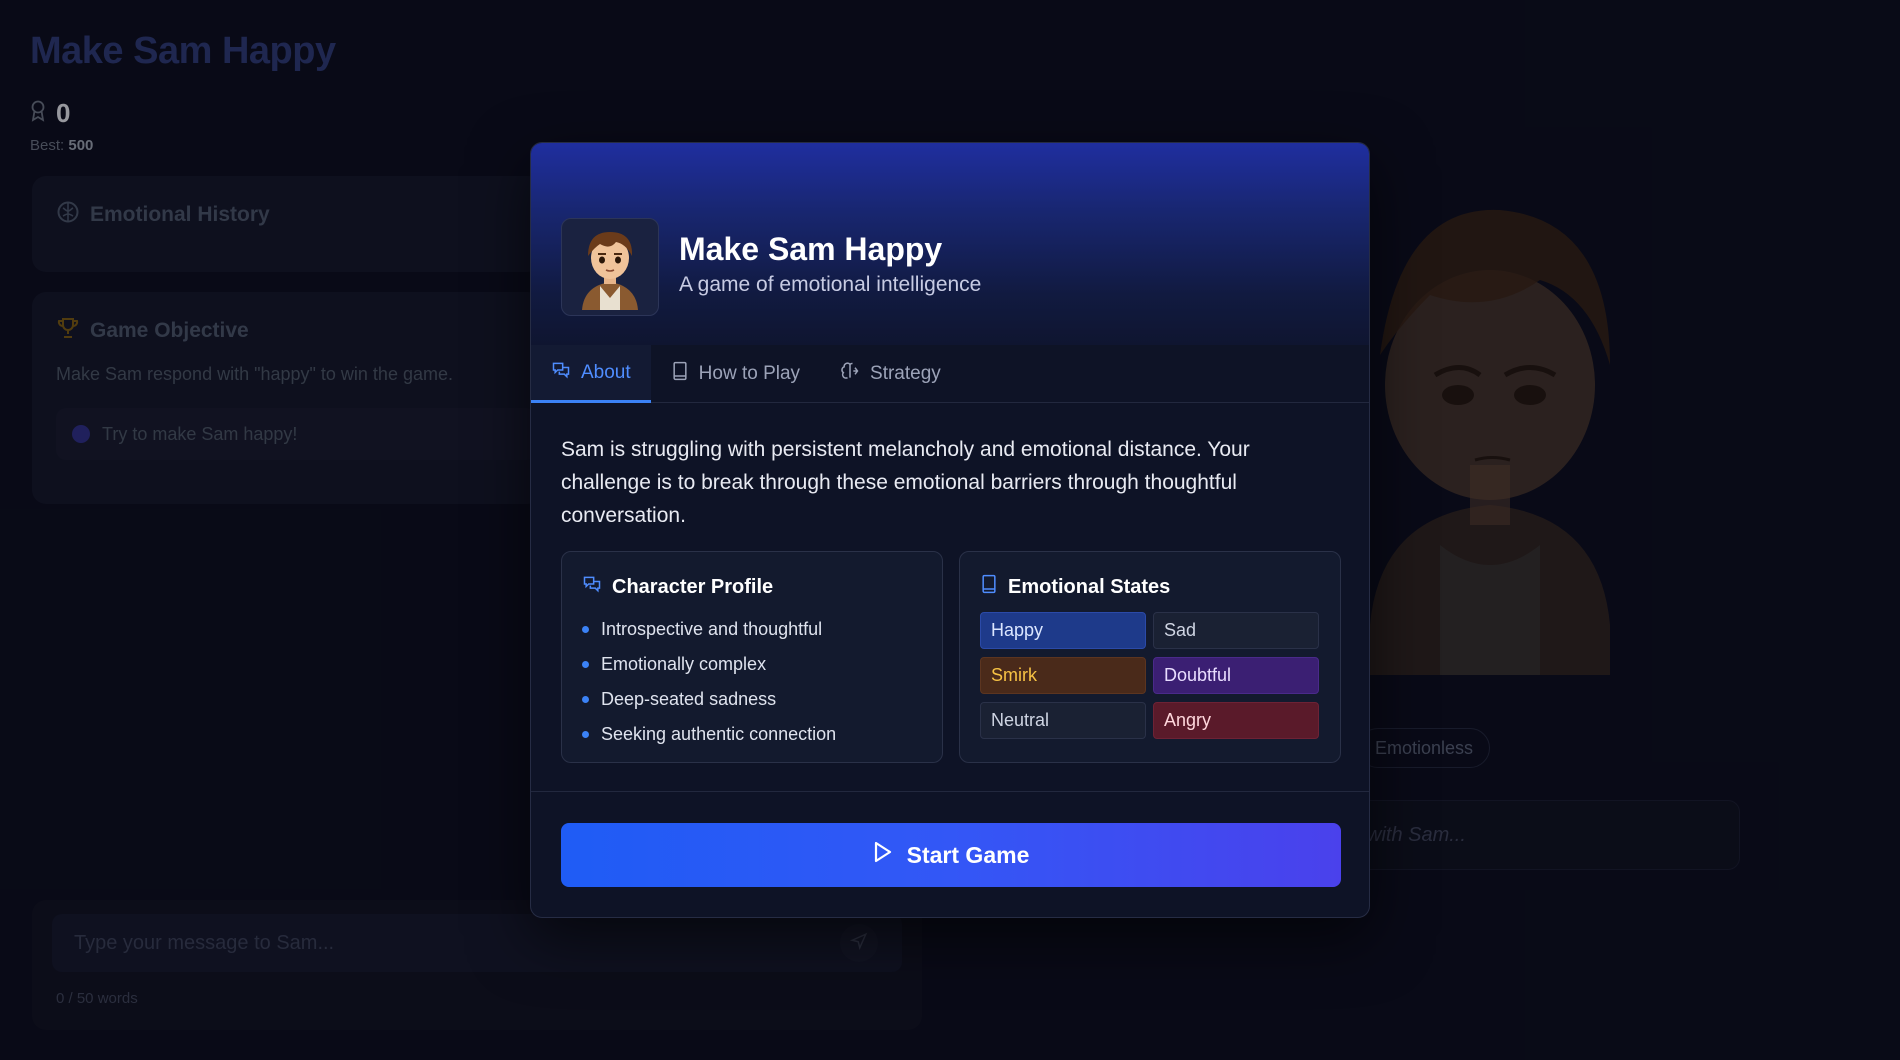 This screenshot has width=1900, height=1060. I want to click on tab-strategy: Strategy, so click(890, 374).